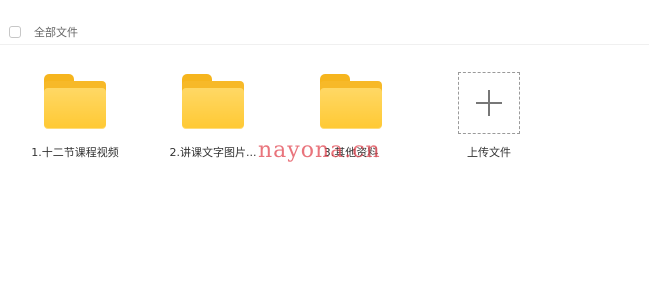  I want to click on select-all-checkbox, so click(15, 32).